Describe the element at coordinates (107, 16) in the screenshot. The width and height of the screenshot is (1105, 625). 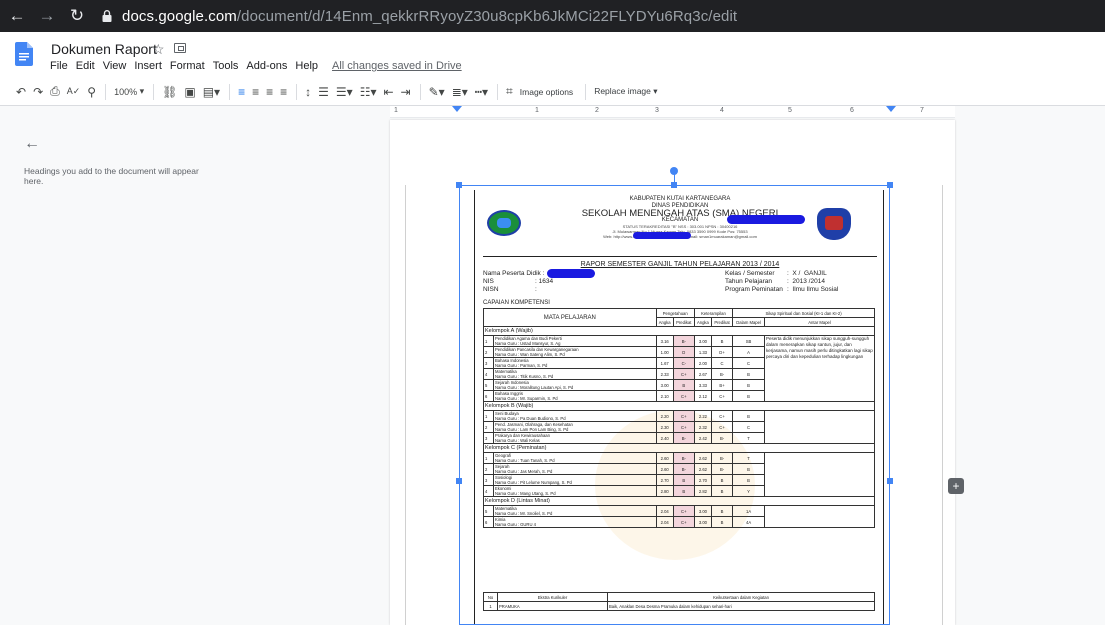
I see `lock-icon` at that location.